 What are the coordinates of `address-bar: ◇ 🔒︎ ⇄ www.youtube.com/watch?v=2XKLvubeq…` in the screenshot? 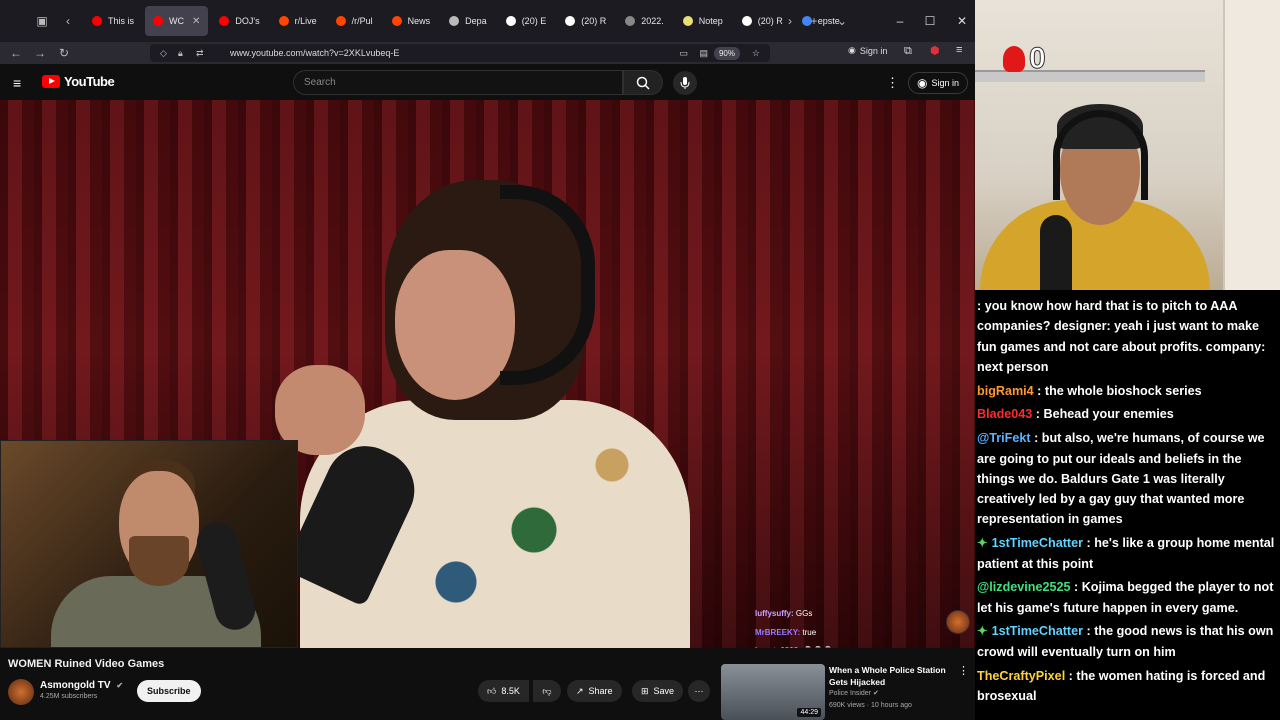 It's located at (460, 53).